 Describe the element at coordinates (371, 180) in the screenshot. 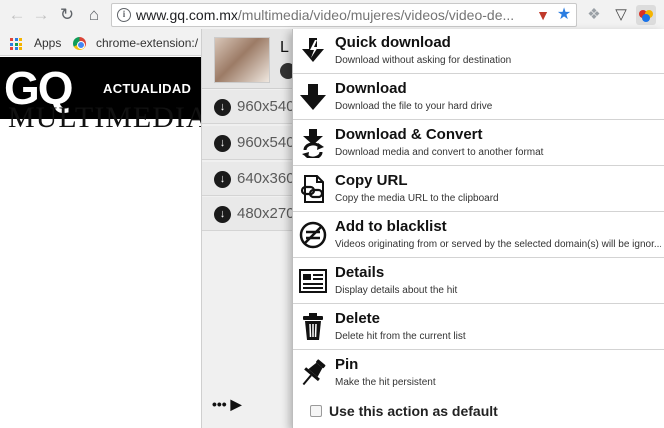

I see `menu-item-title: Copy URL` at that location.